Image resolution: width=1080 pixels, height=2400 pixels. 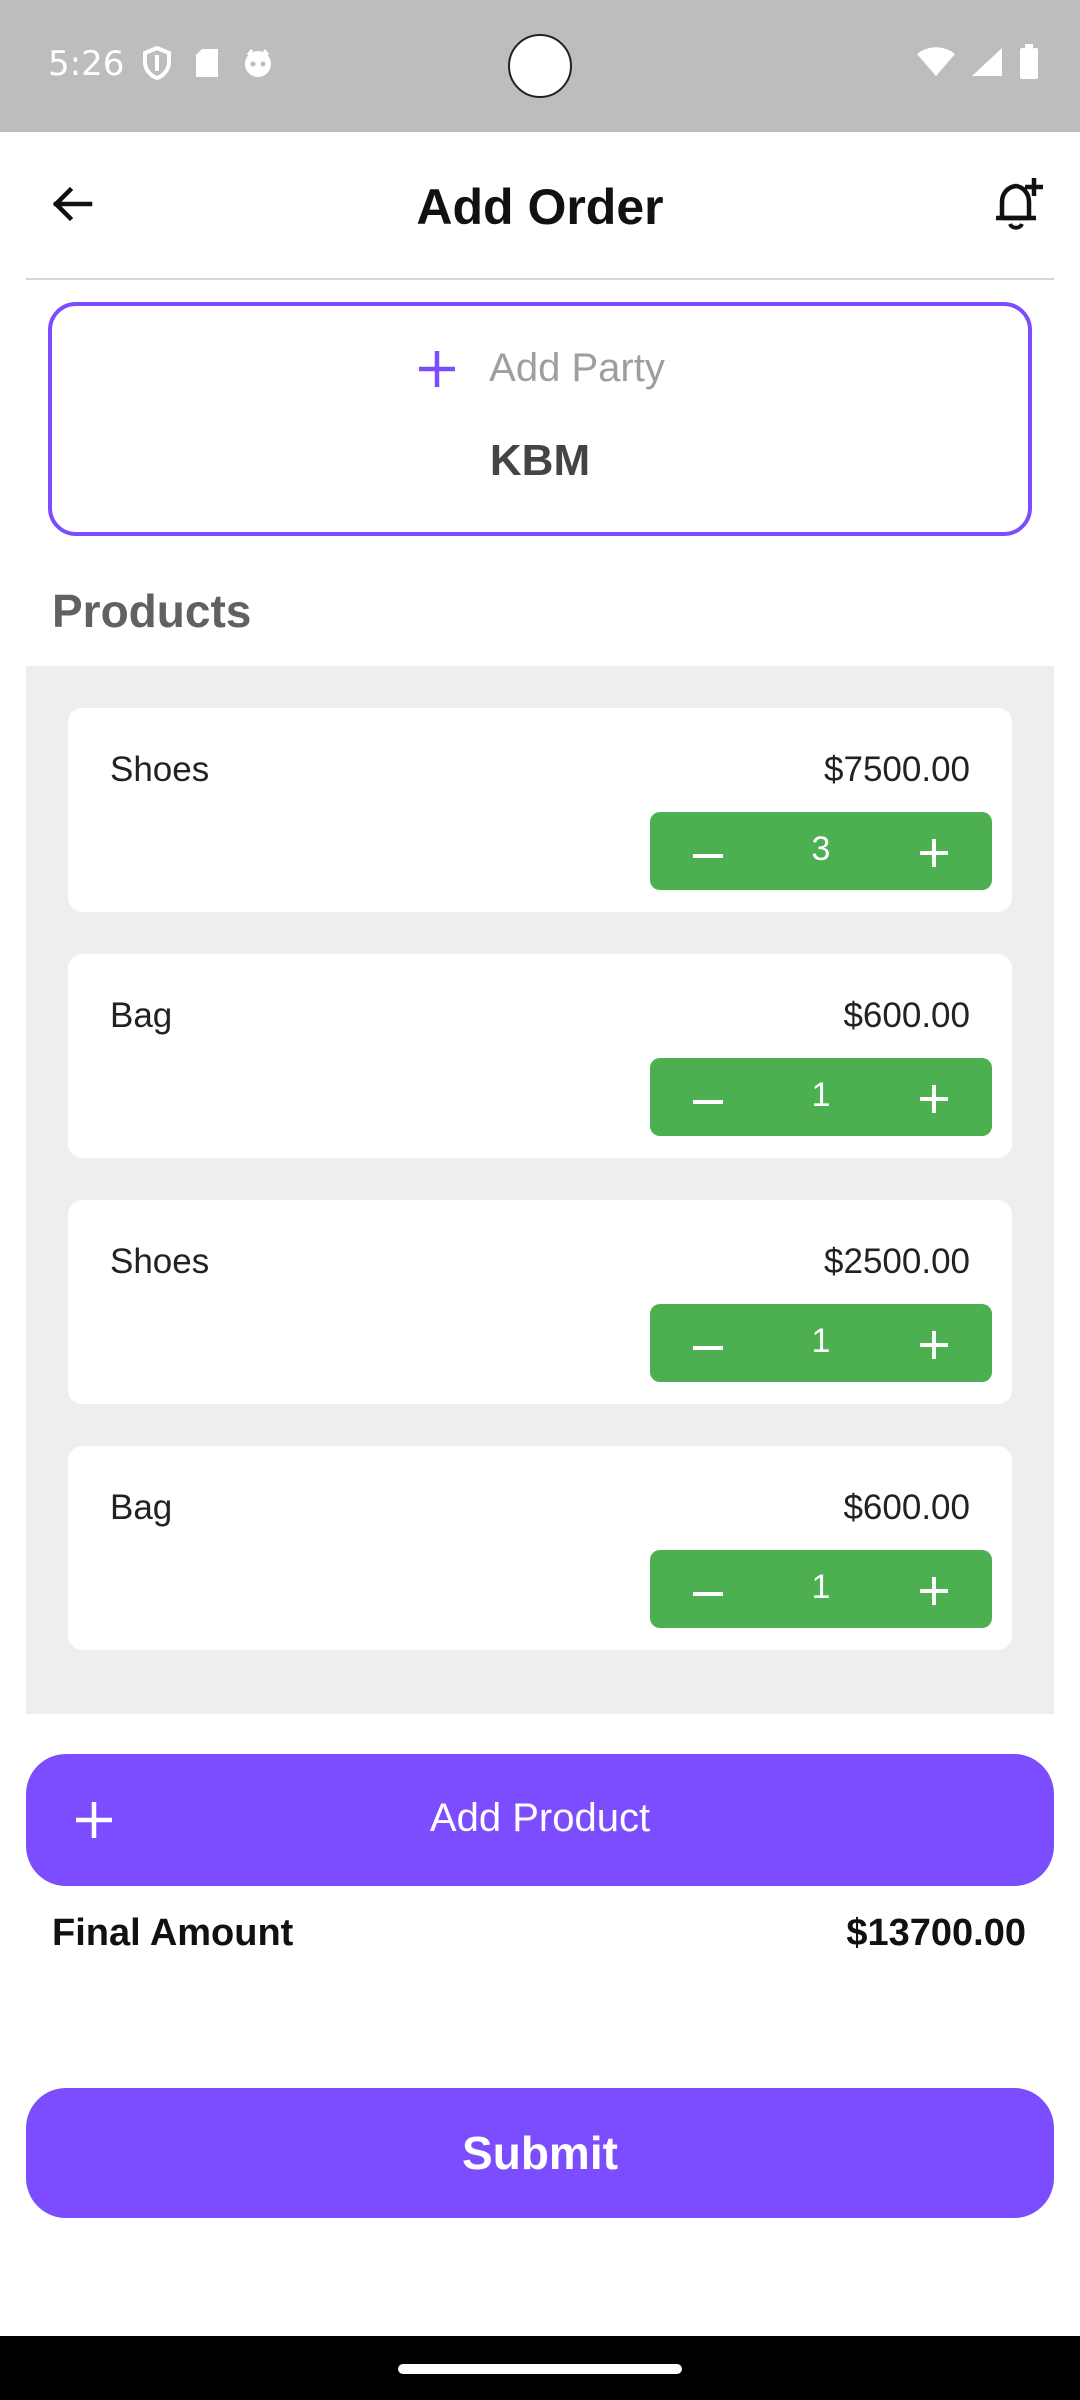 I want to click on status-bar: 5:26, so click(x=540, y=66).